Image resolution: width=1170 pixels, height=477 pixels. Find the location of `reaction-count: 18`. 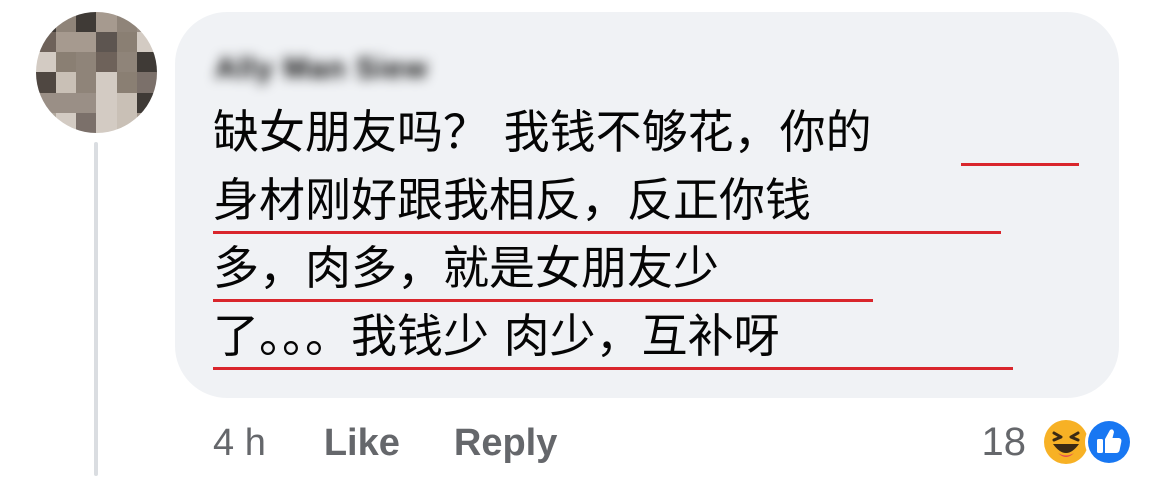

reaction-count: 18 is located at coordinates (1004, 442).